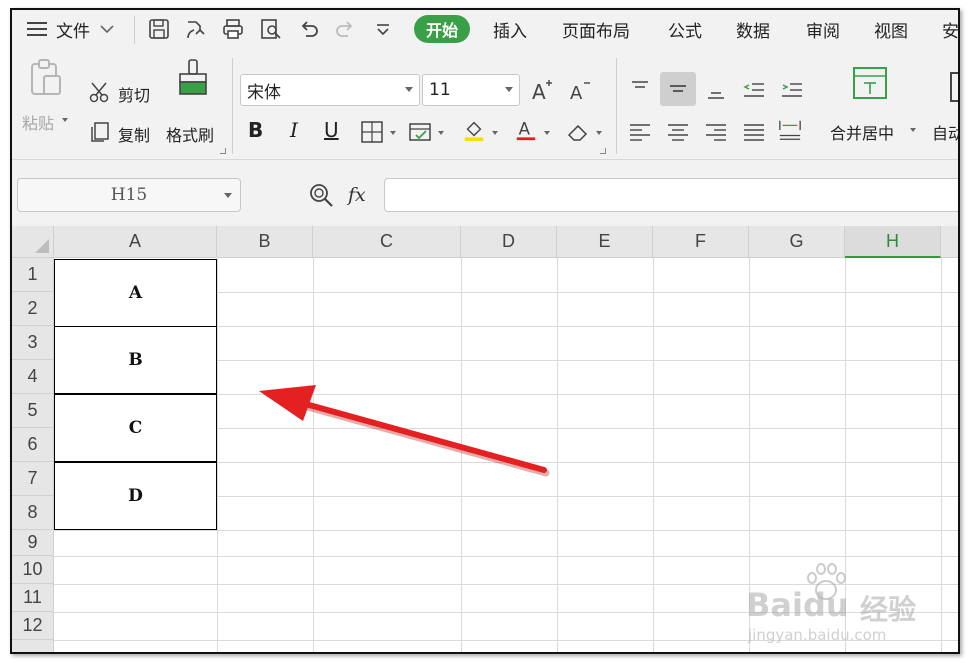 The image size is (972, 663). What do you see at coordinates (33, 513) in the screenshot?
I see `row-header-8: 8` at bounding box center [33, 513].